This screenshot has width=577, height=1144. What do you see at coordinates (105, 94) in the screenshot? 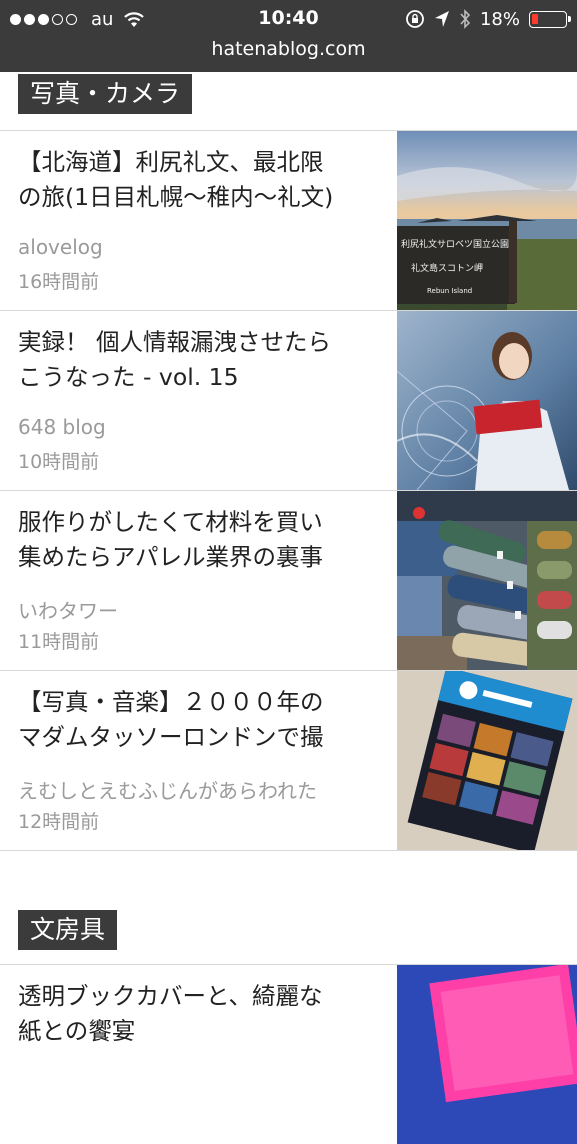
I see `section-label-photo-camera: 写真・カメラ` at bounding box center [105, 94].